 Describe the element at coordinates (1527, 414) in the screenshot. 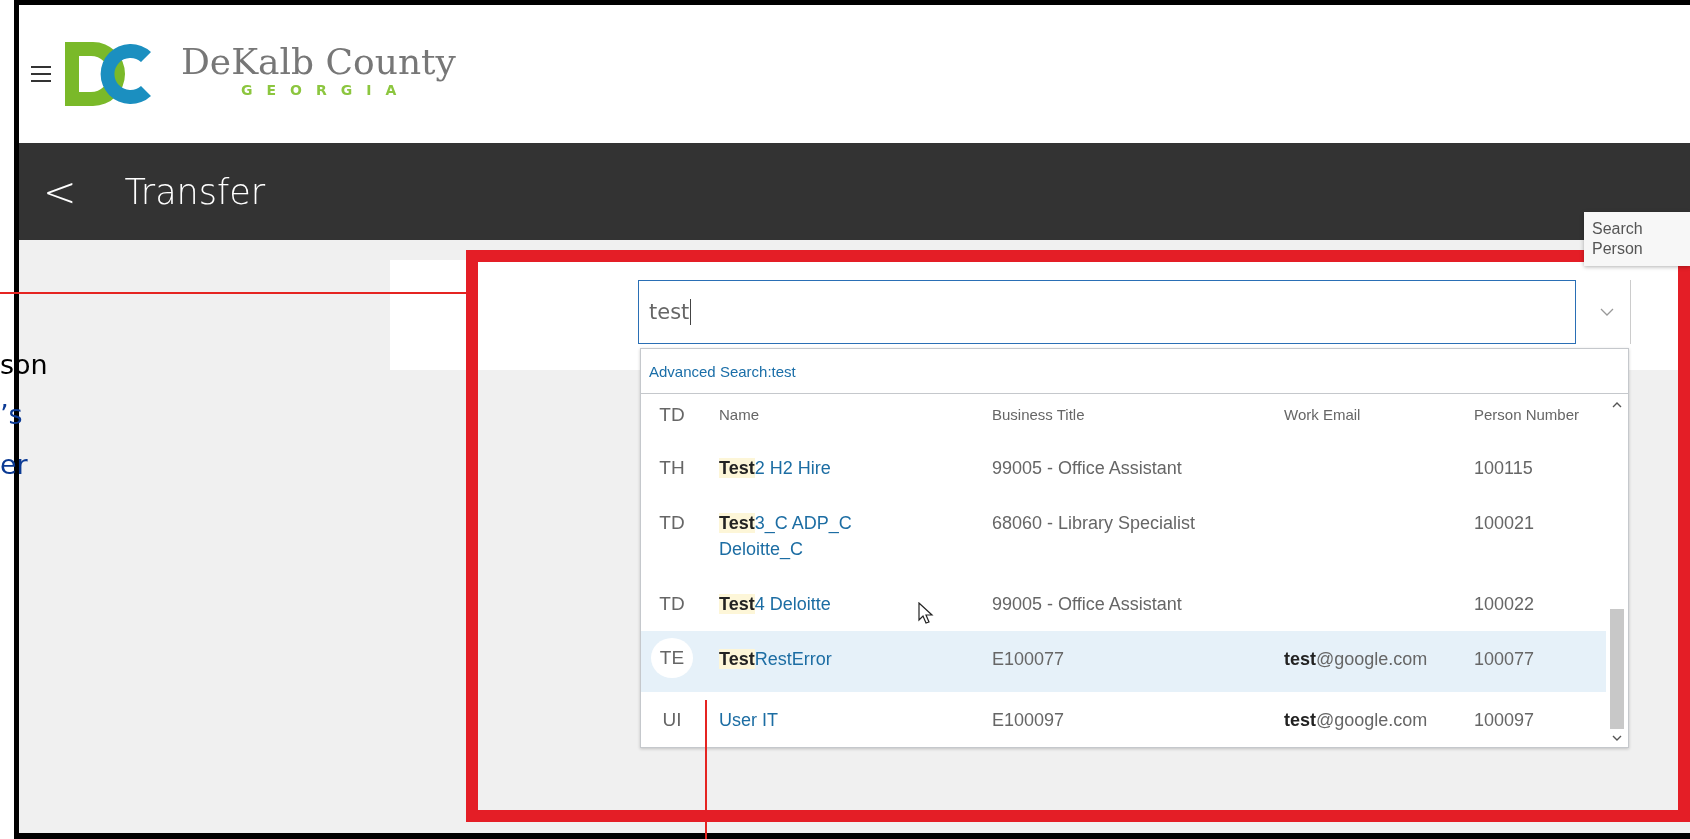

I see `column-header: Person Number` at that location.